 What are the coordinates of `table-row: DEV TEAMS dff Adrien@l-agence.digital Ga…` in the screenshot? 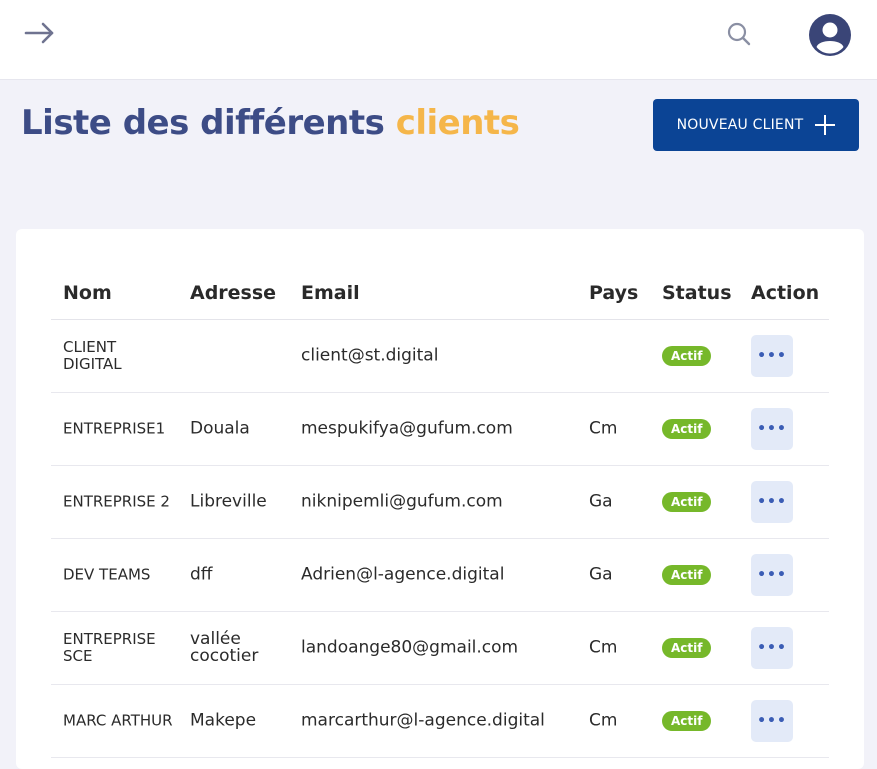 It's located at (440, 575).